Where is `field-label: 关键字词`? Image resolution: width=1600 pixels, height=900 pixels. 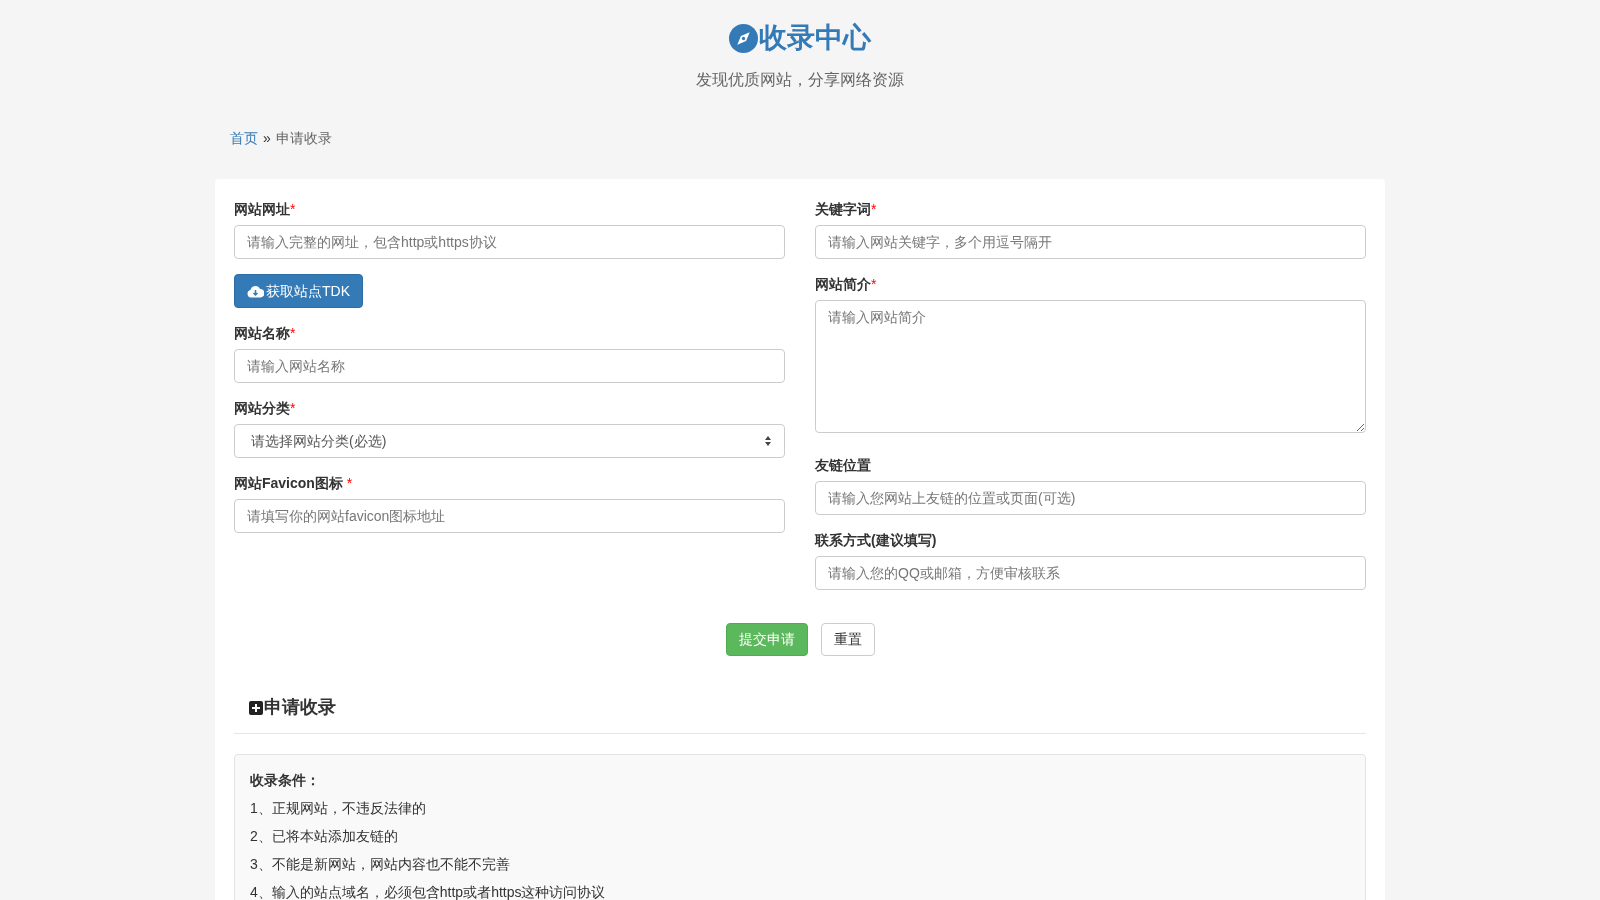
field-label: 关键字词 is located at coordinates (843, 209).